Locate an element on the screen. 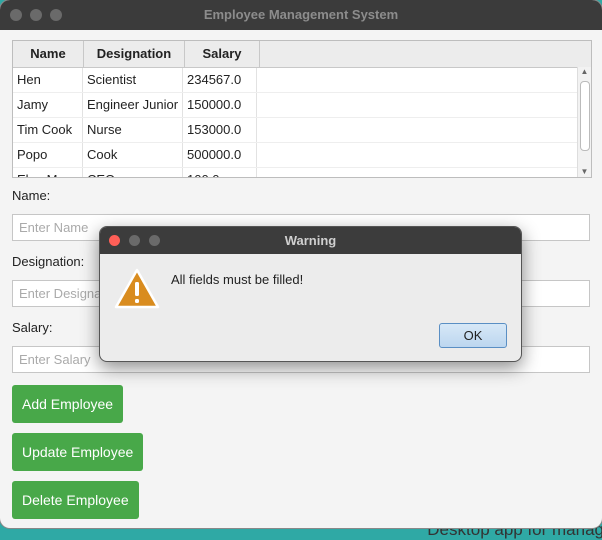 This screenshot has height=540, width=602. scroll-down-icon: ▼ is located at coordinates (584, 172).